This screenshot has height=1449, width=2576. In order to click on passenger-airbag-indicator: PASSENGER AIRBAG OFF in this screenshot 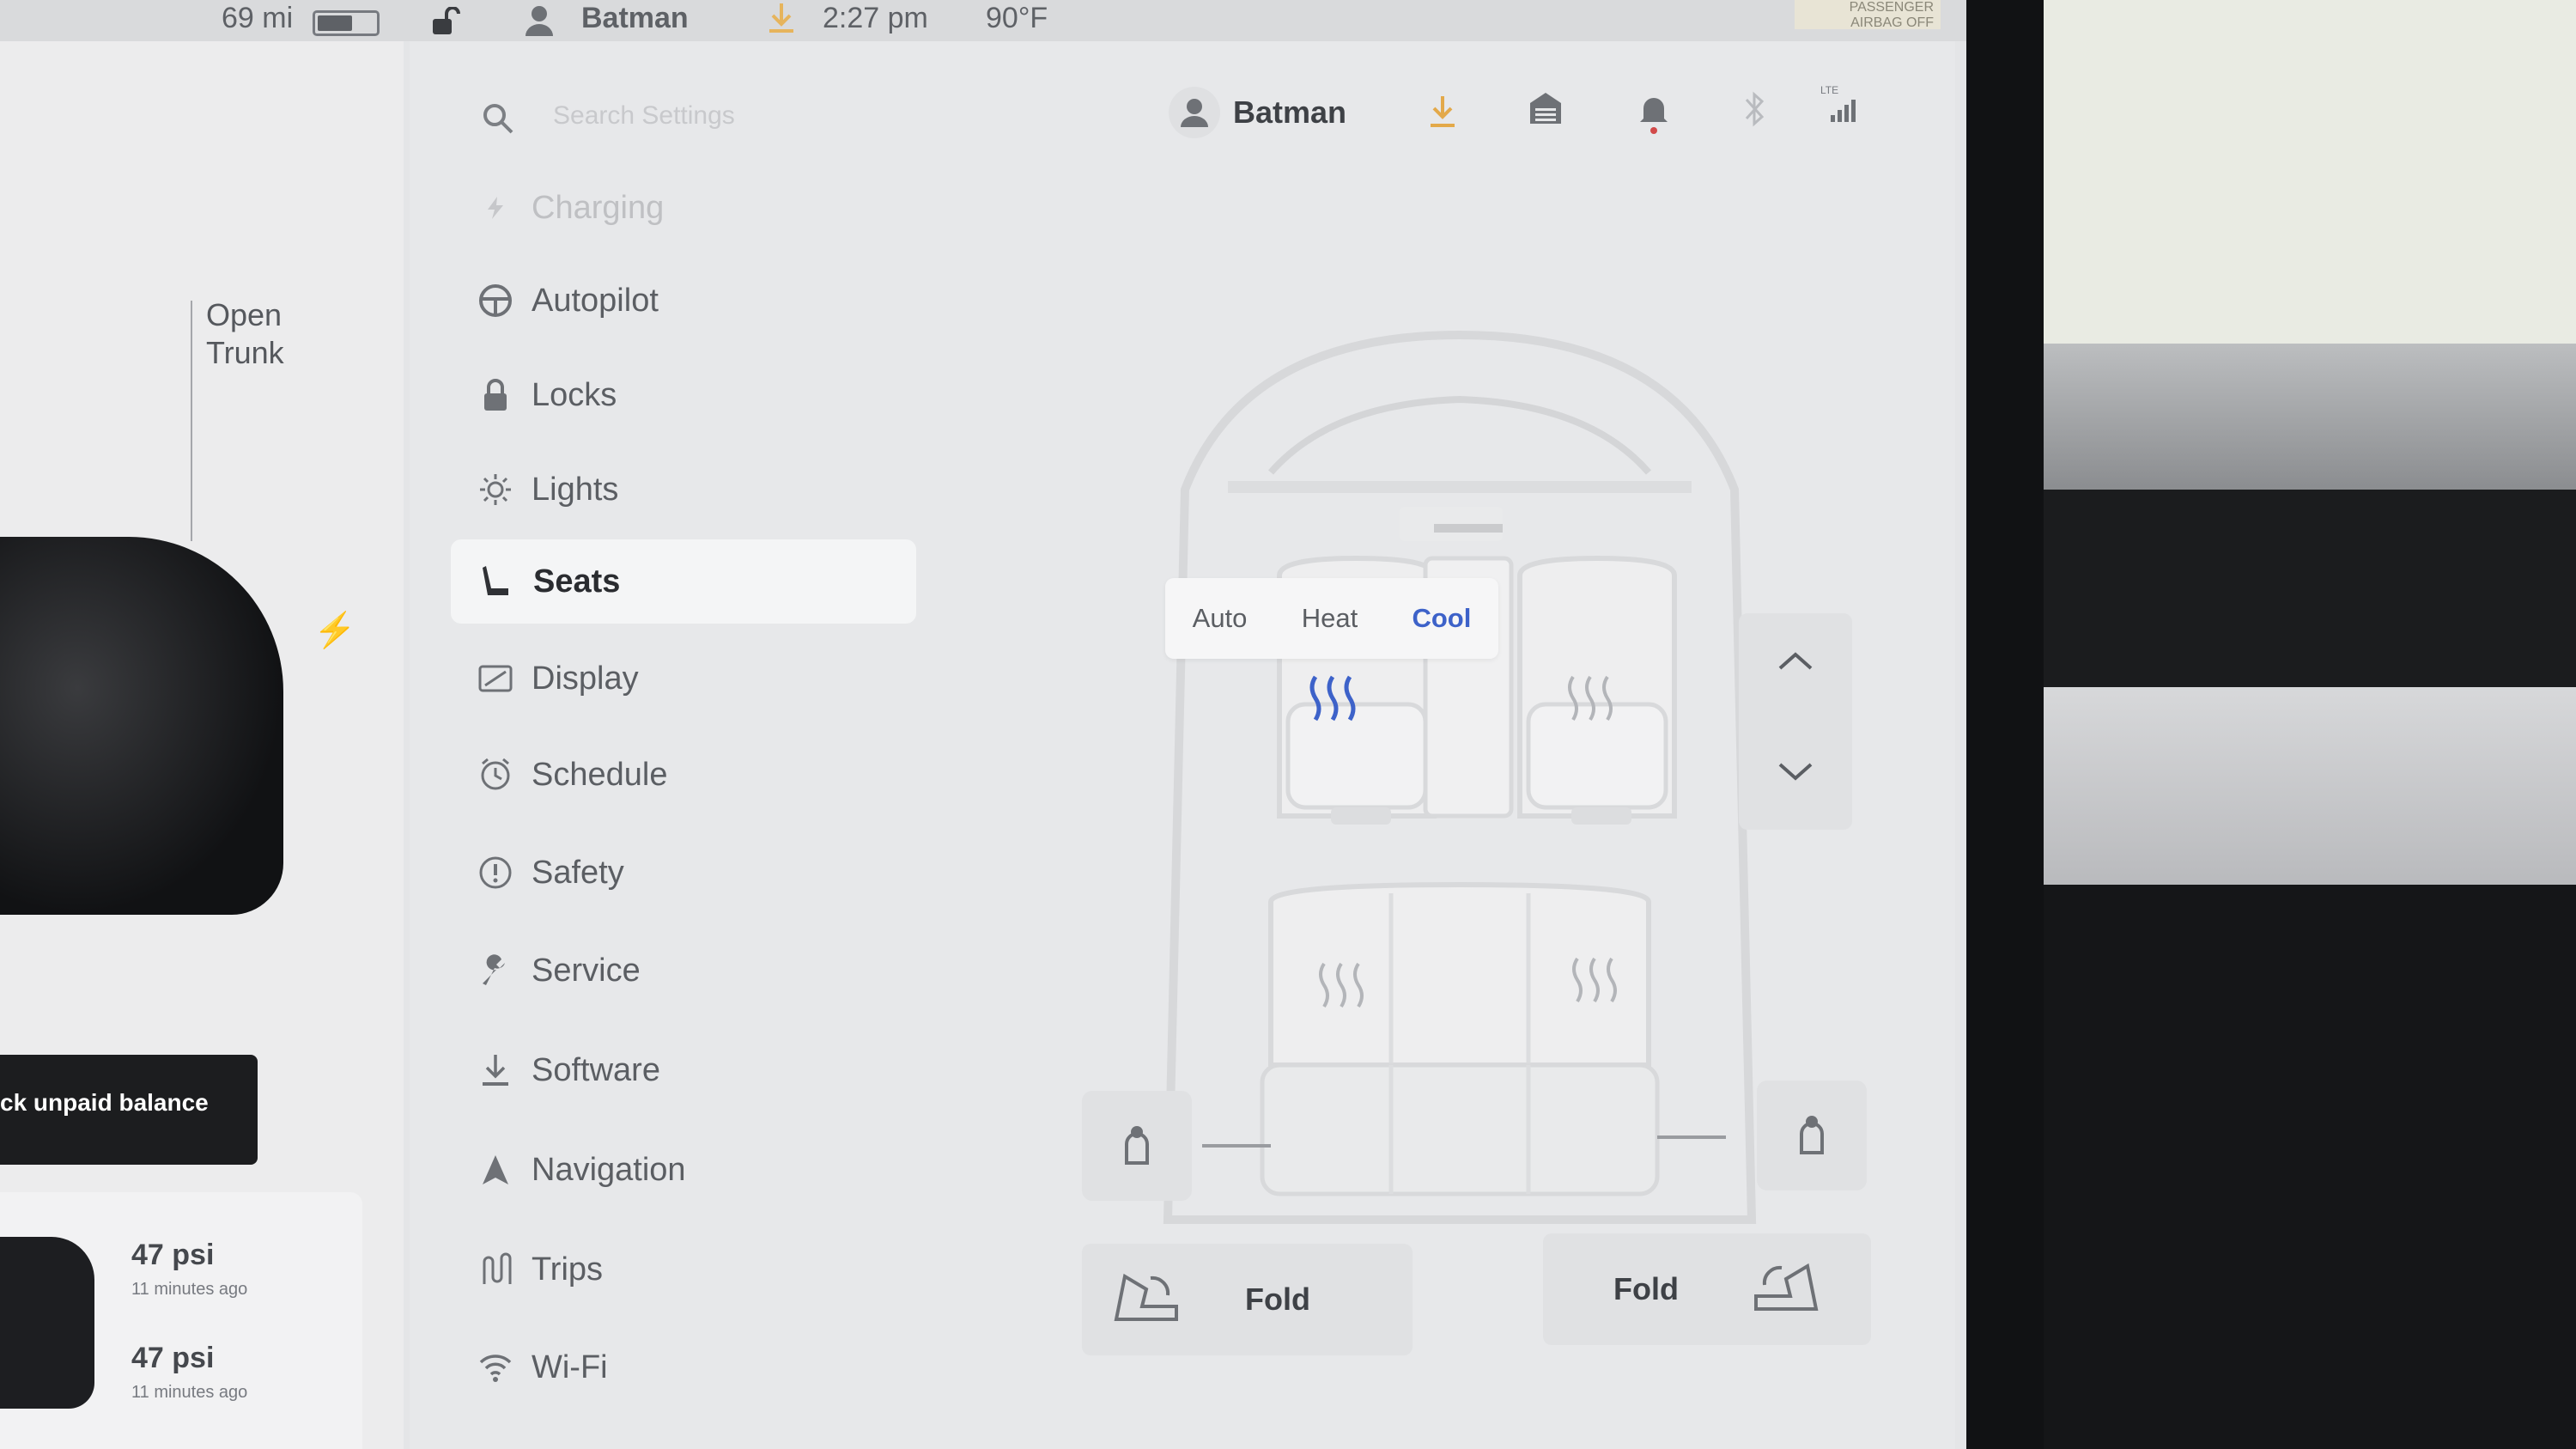, I will do `click(1868, 15)`.